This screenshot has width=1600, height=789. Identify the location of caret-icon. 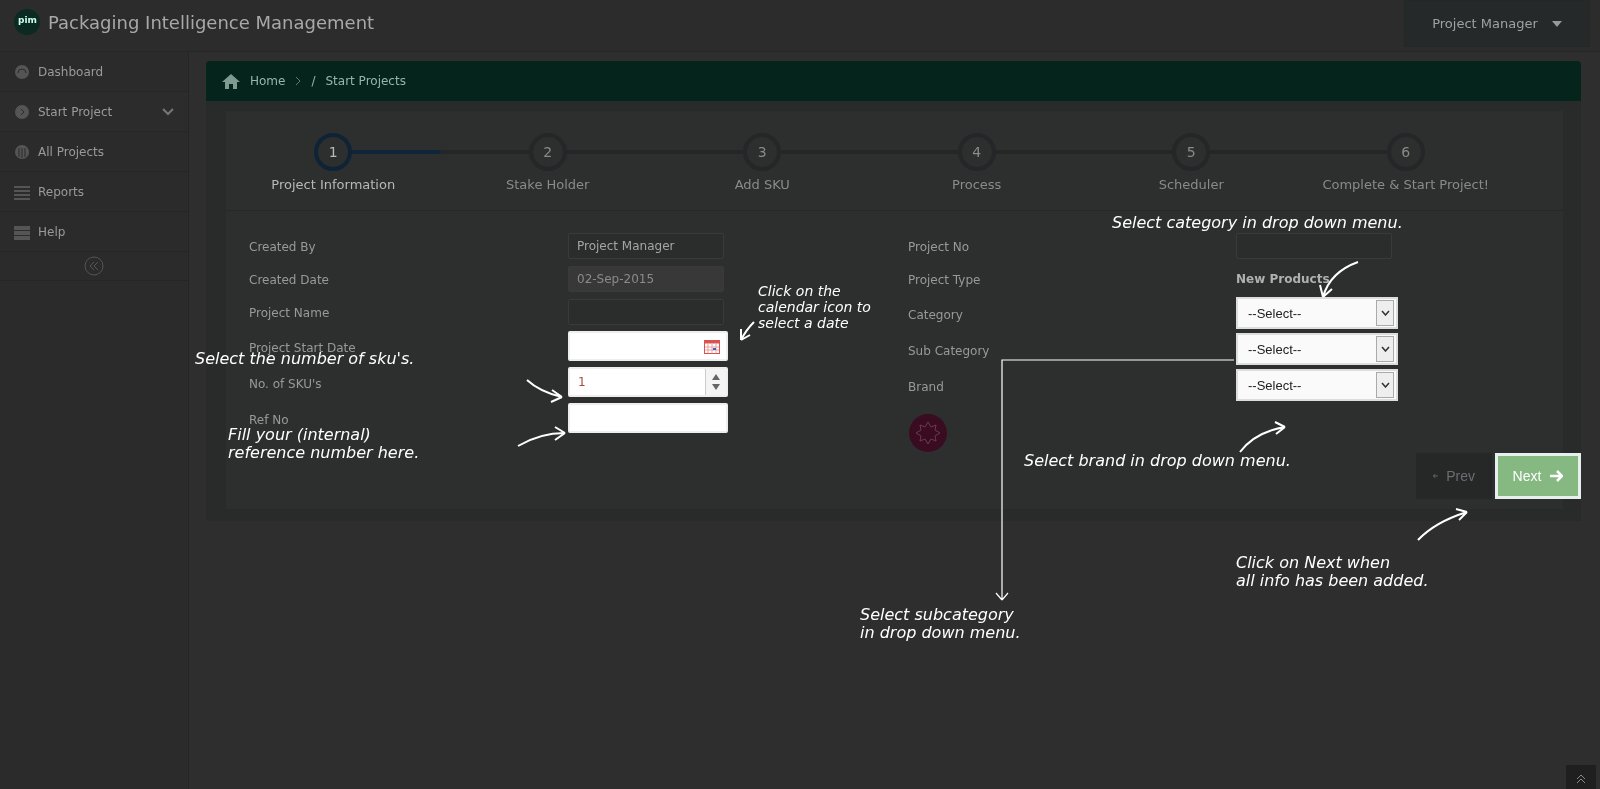
(1556, 23).